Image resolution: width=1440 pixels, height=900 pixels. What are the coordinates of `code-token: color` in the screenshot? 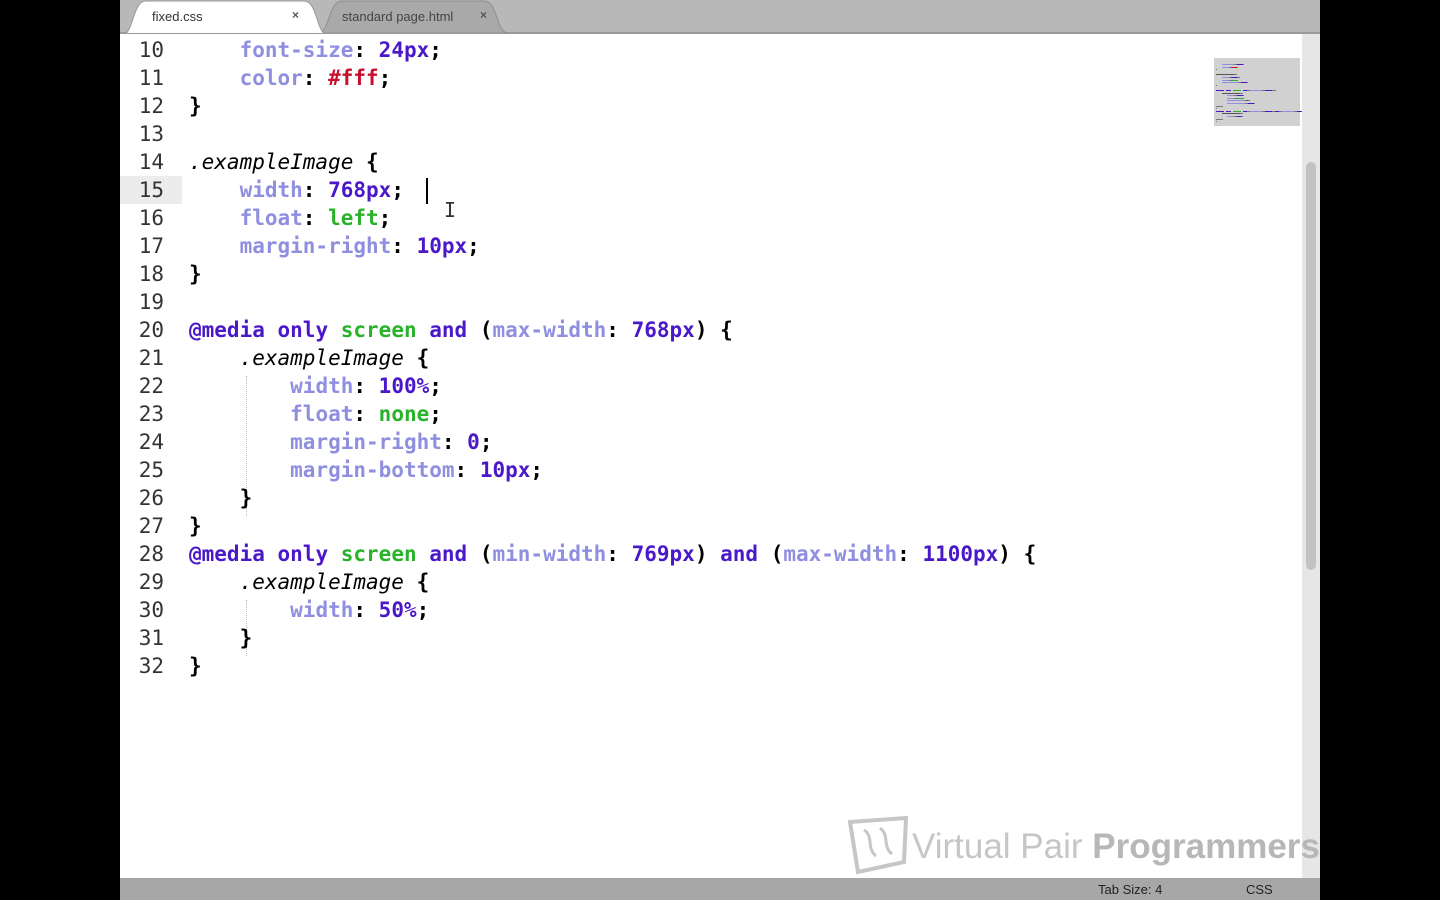 It's located at (271, 78).